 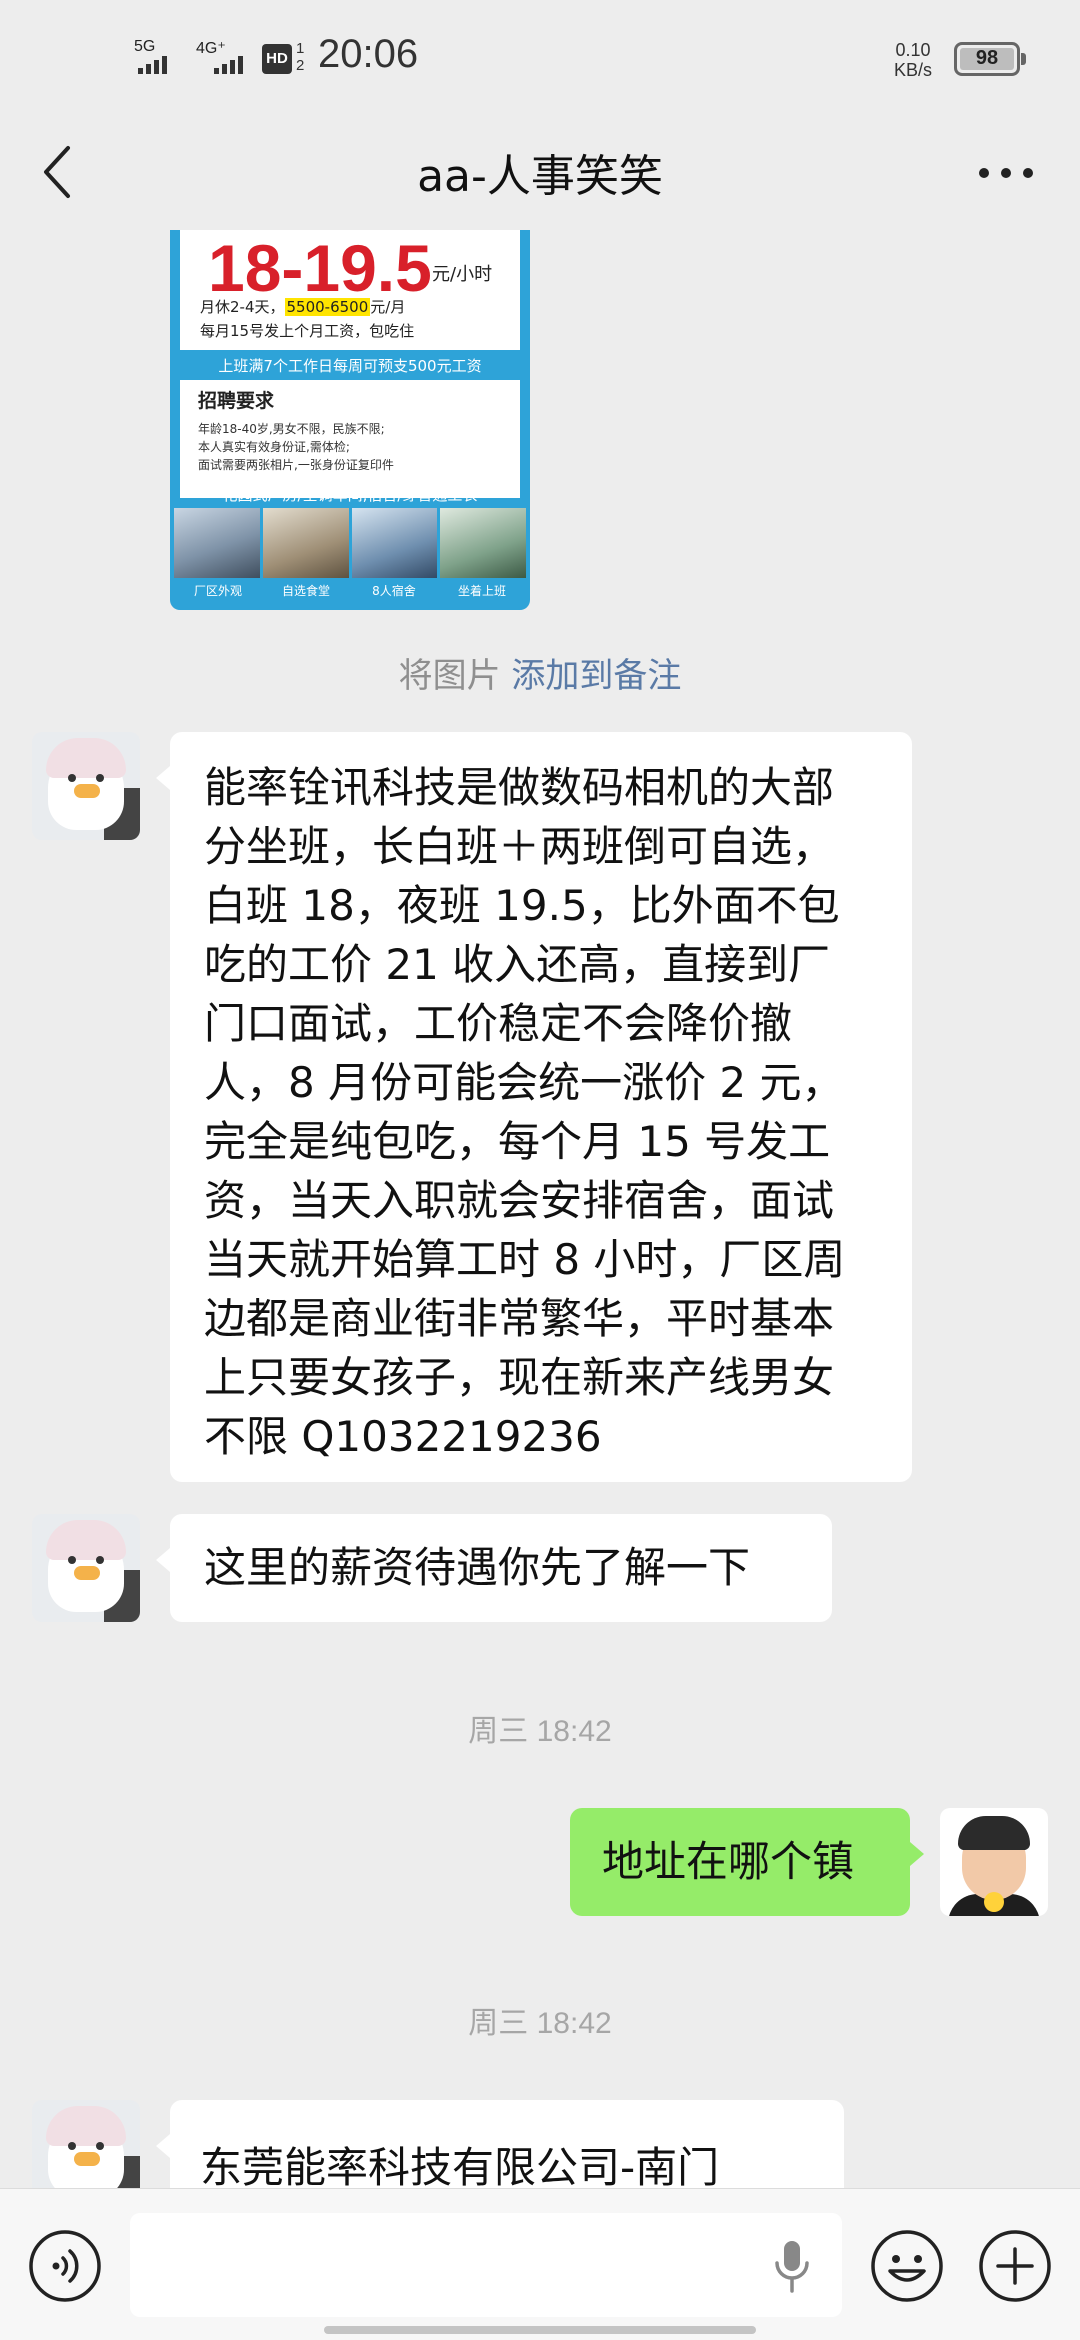 What do you see at coordinates (350, 366) in the screenshot?
I see `poster-advance-band: 上班满7个工作日每周可预支500元工资` at bounding box center [350, 366].